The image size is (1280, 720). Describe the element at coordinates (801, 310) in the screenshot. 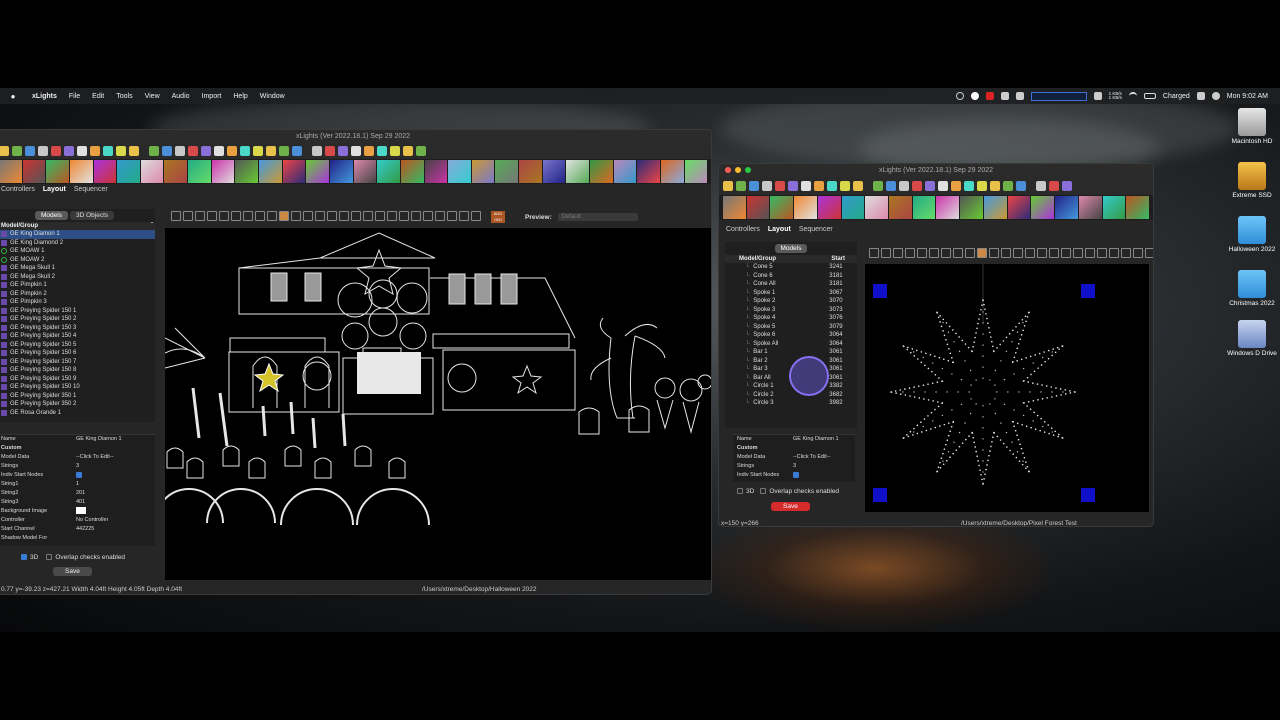

I see `list-item: └ Spoke 3 3073` at that location.